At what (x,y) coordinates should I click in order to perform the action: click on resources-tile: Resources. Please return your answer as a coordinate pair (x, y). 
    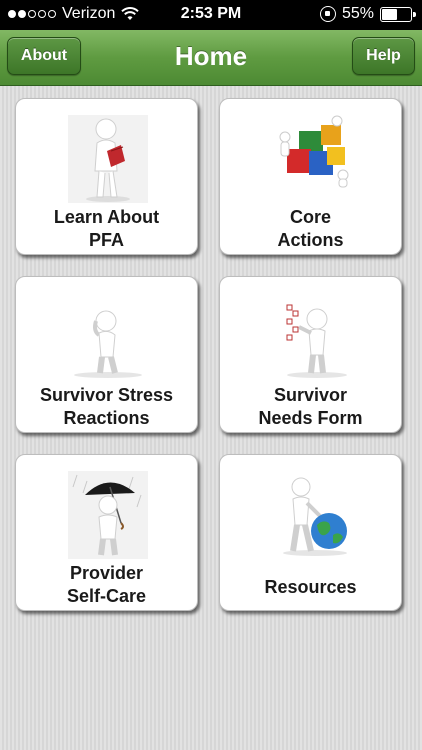
    Looking at the image, I should click on (310, 532).